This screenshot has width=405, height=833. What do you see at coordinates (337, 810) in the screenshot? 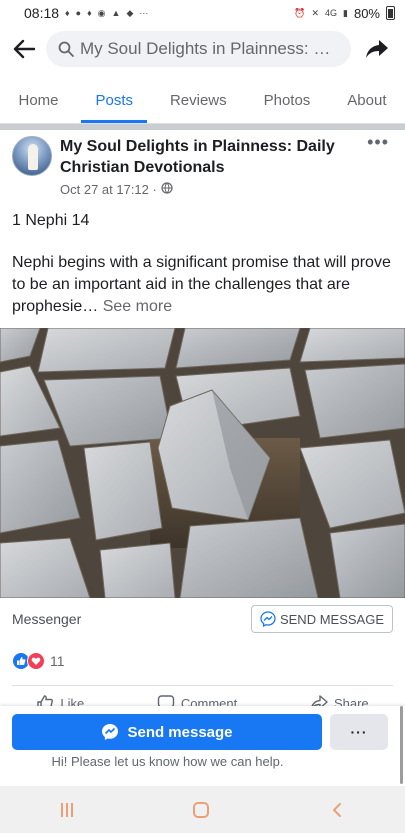
I see `back-icon` at bounding box center [337, 810].